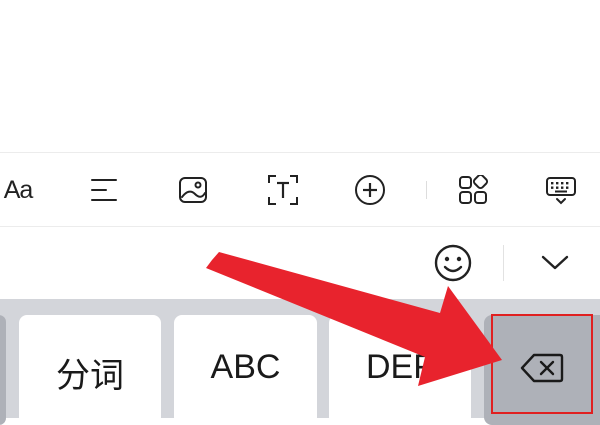 Image resolution: width=600 pixels, height=425 pixels. I want to click on chevron-down-icon, so click(555, 262).